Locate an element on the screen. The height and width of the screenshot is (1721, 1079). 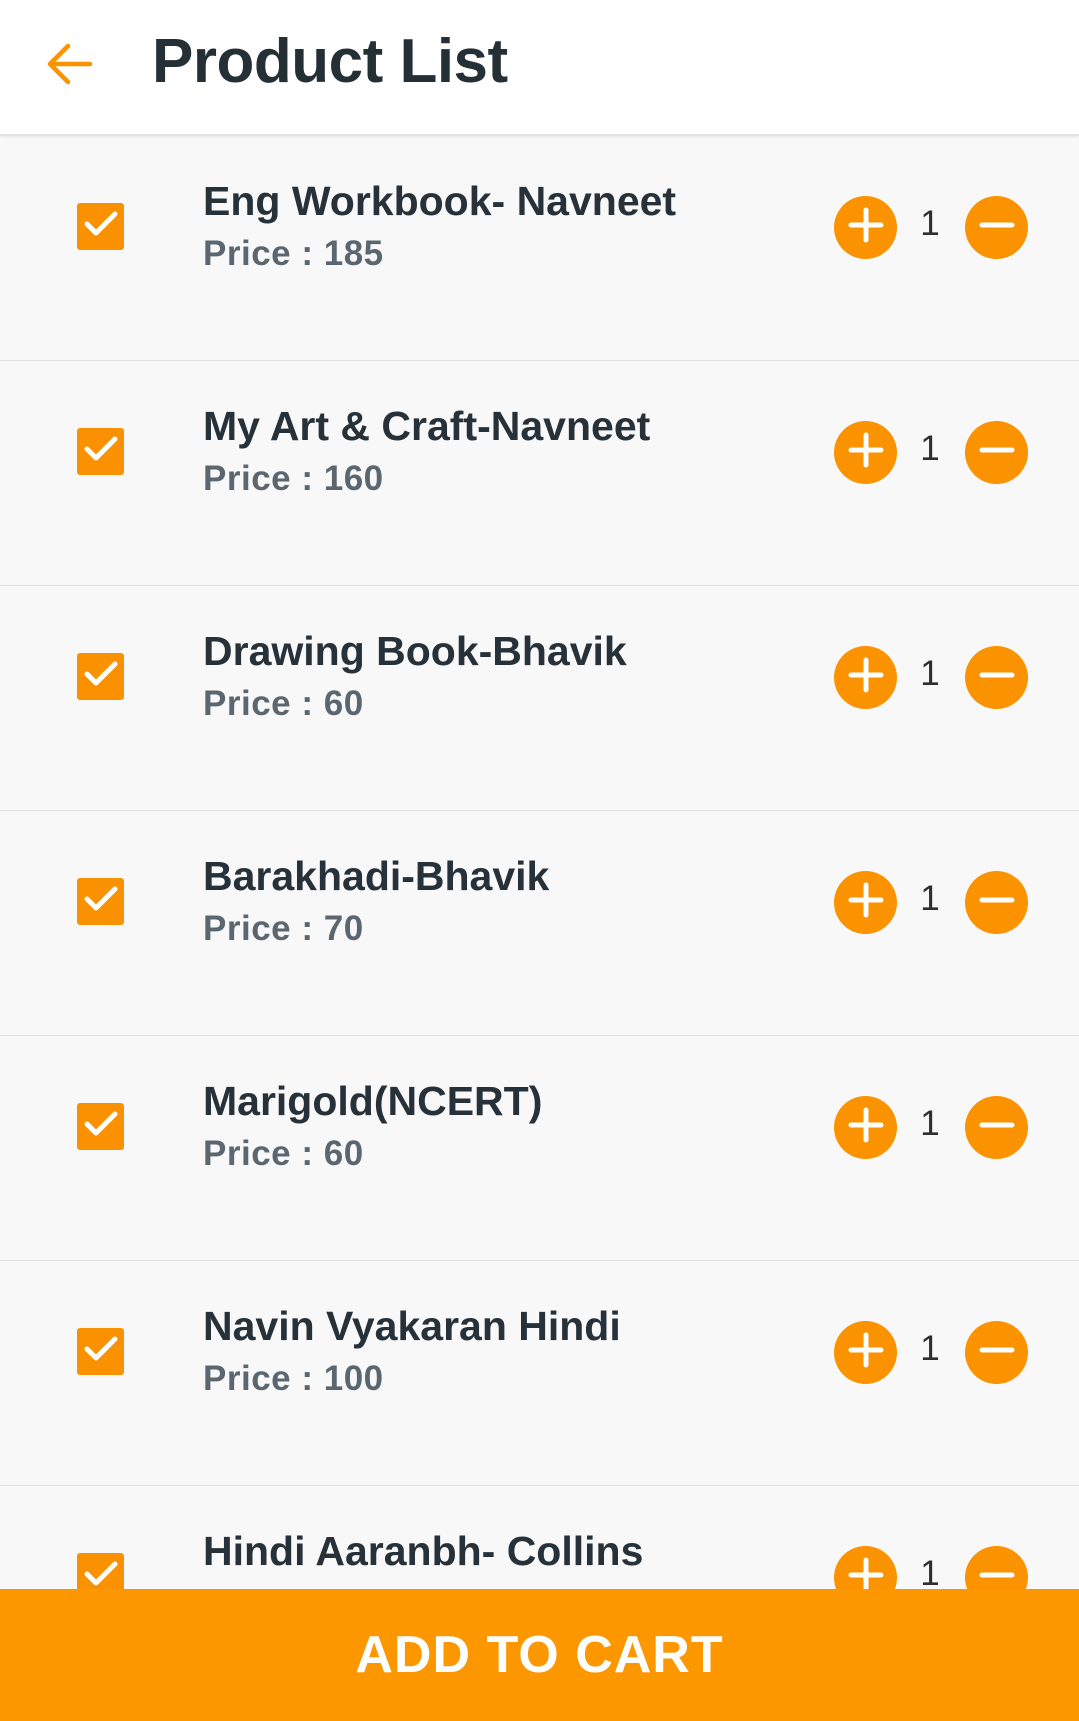
add-to-cart-button: ADD TO CART is located at coordinates (539, 1655).